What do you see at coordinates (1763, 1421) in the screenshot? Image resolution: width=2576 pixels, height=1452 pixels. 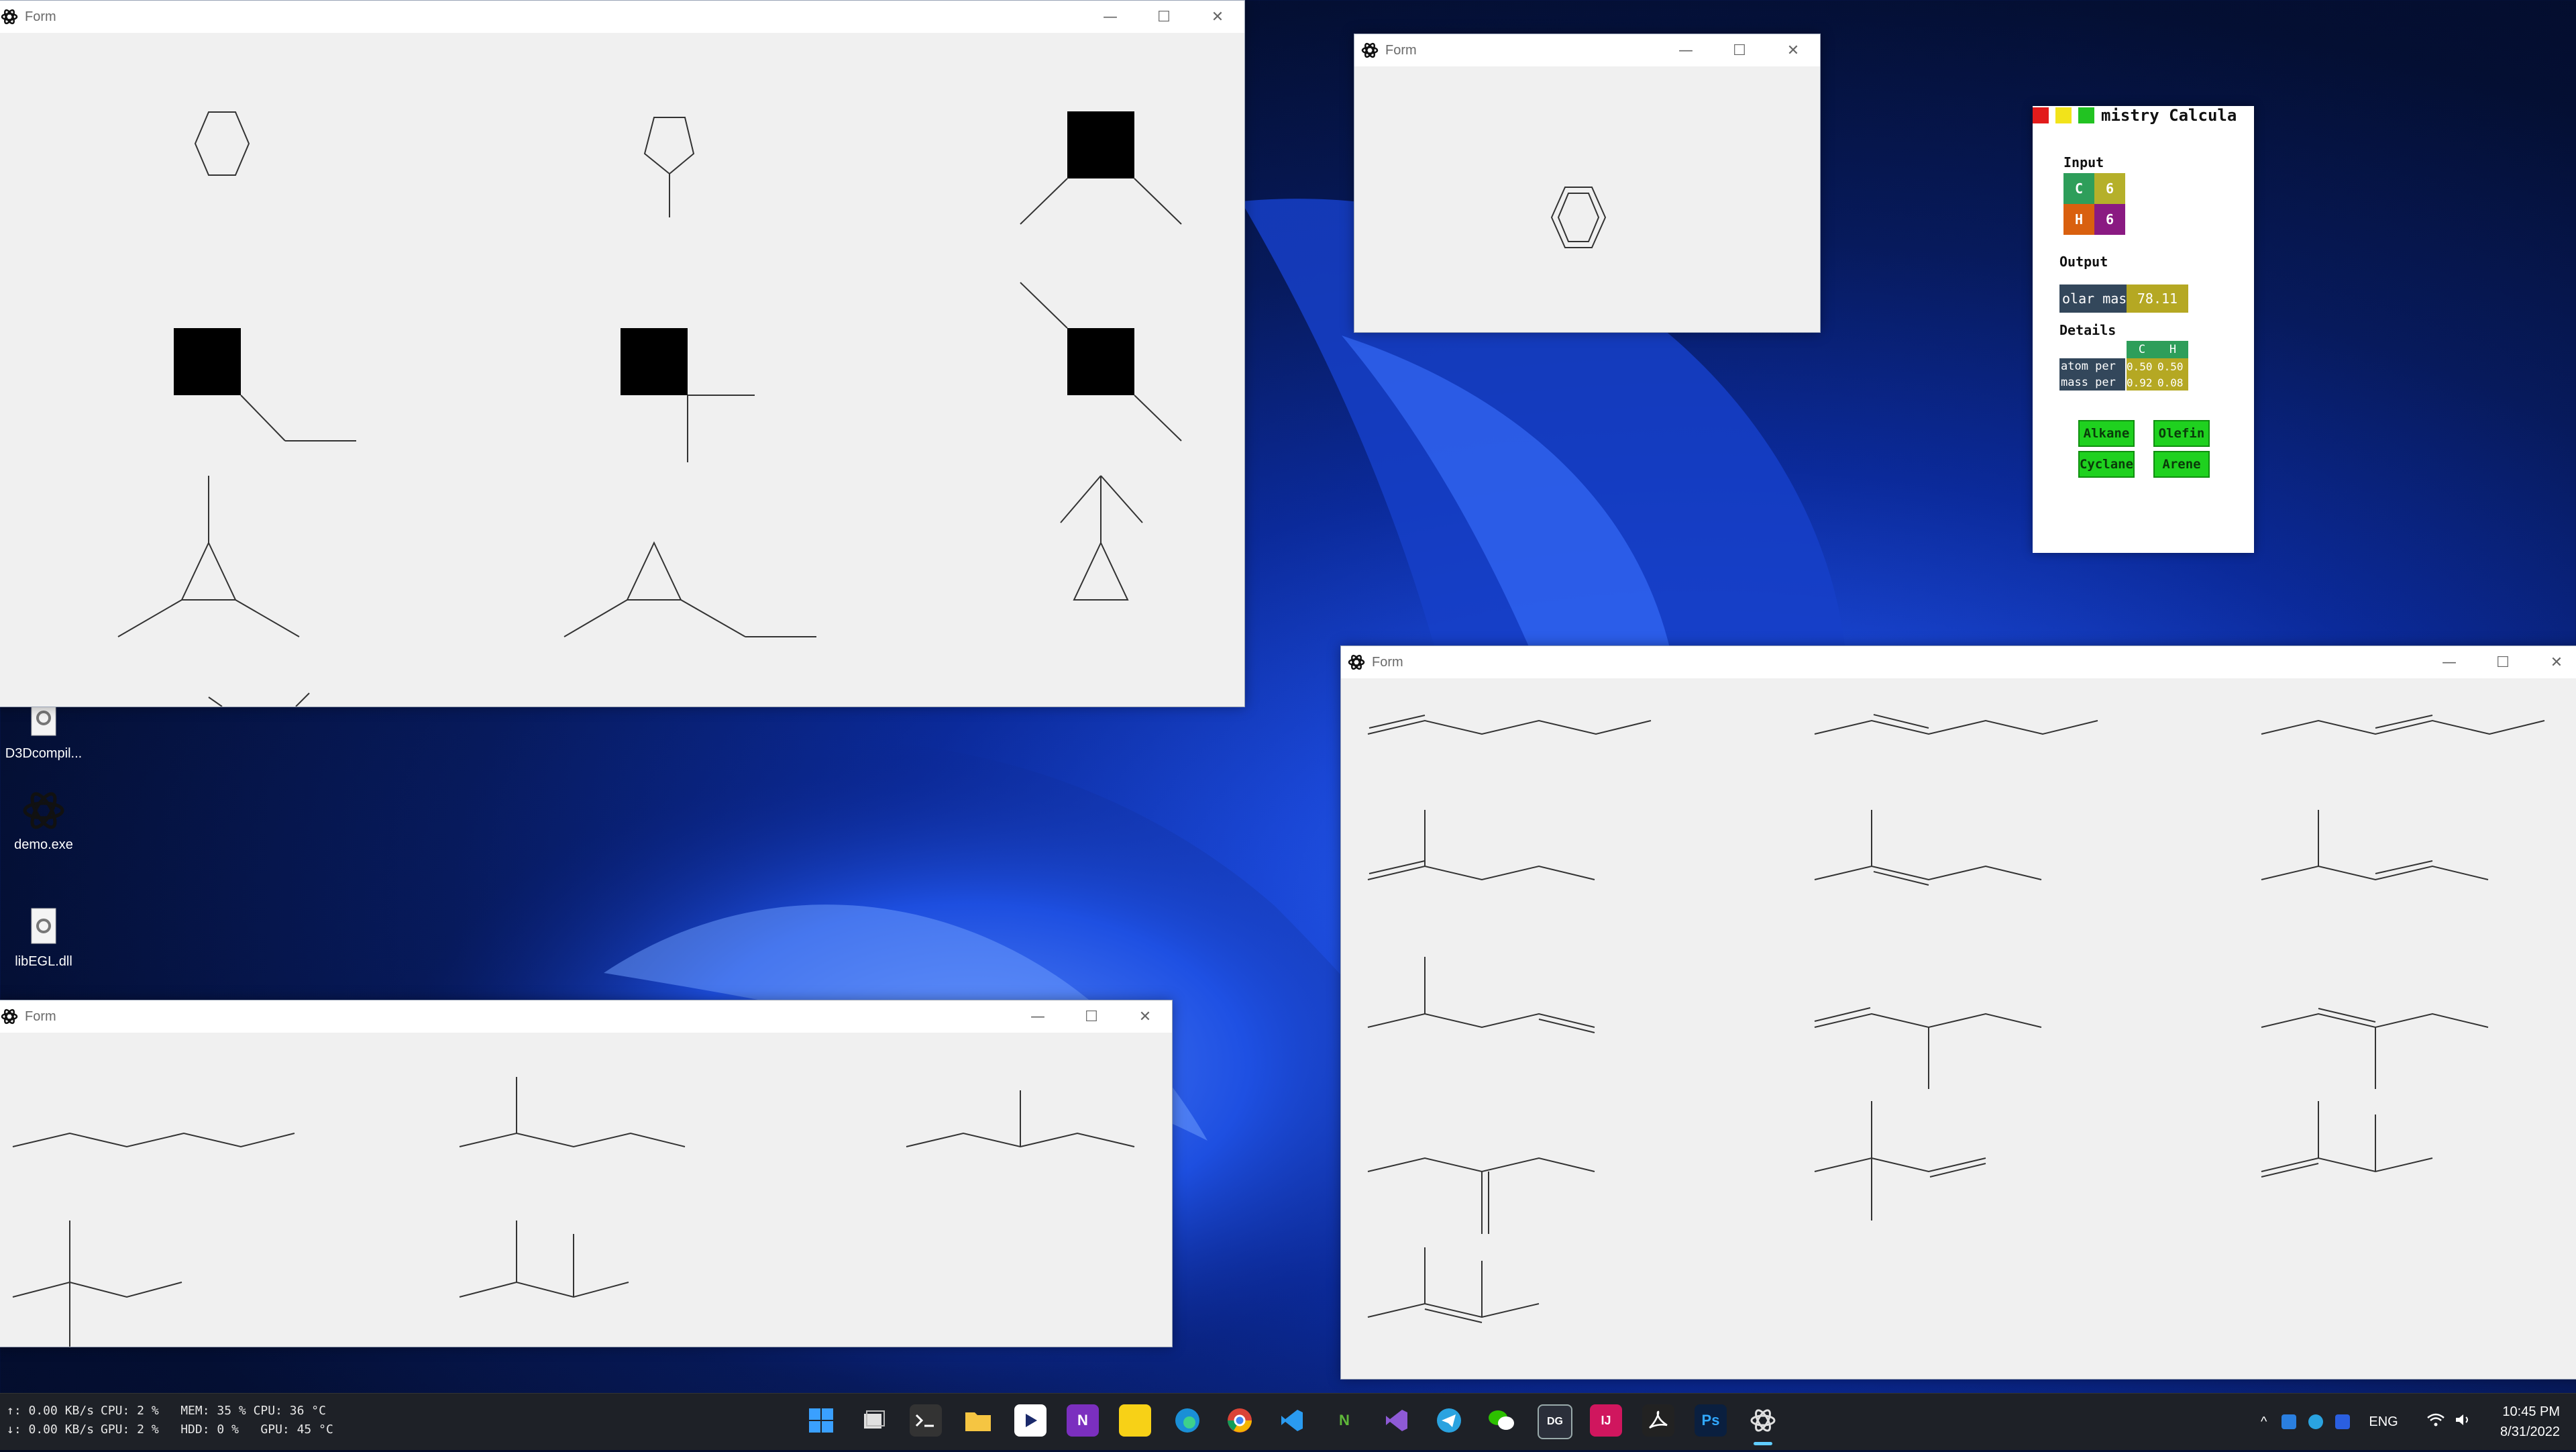 I see `demo-app-atom-icon` at bounding box center [1763, 1421].